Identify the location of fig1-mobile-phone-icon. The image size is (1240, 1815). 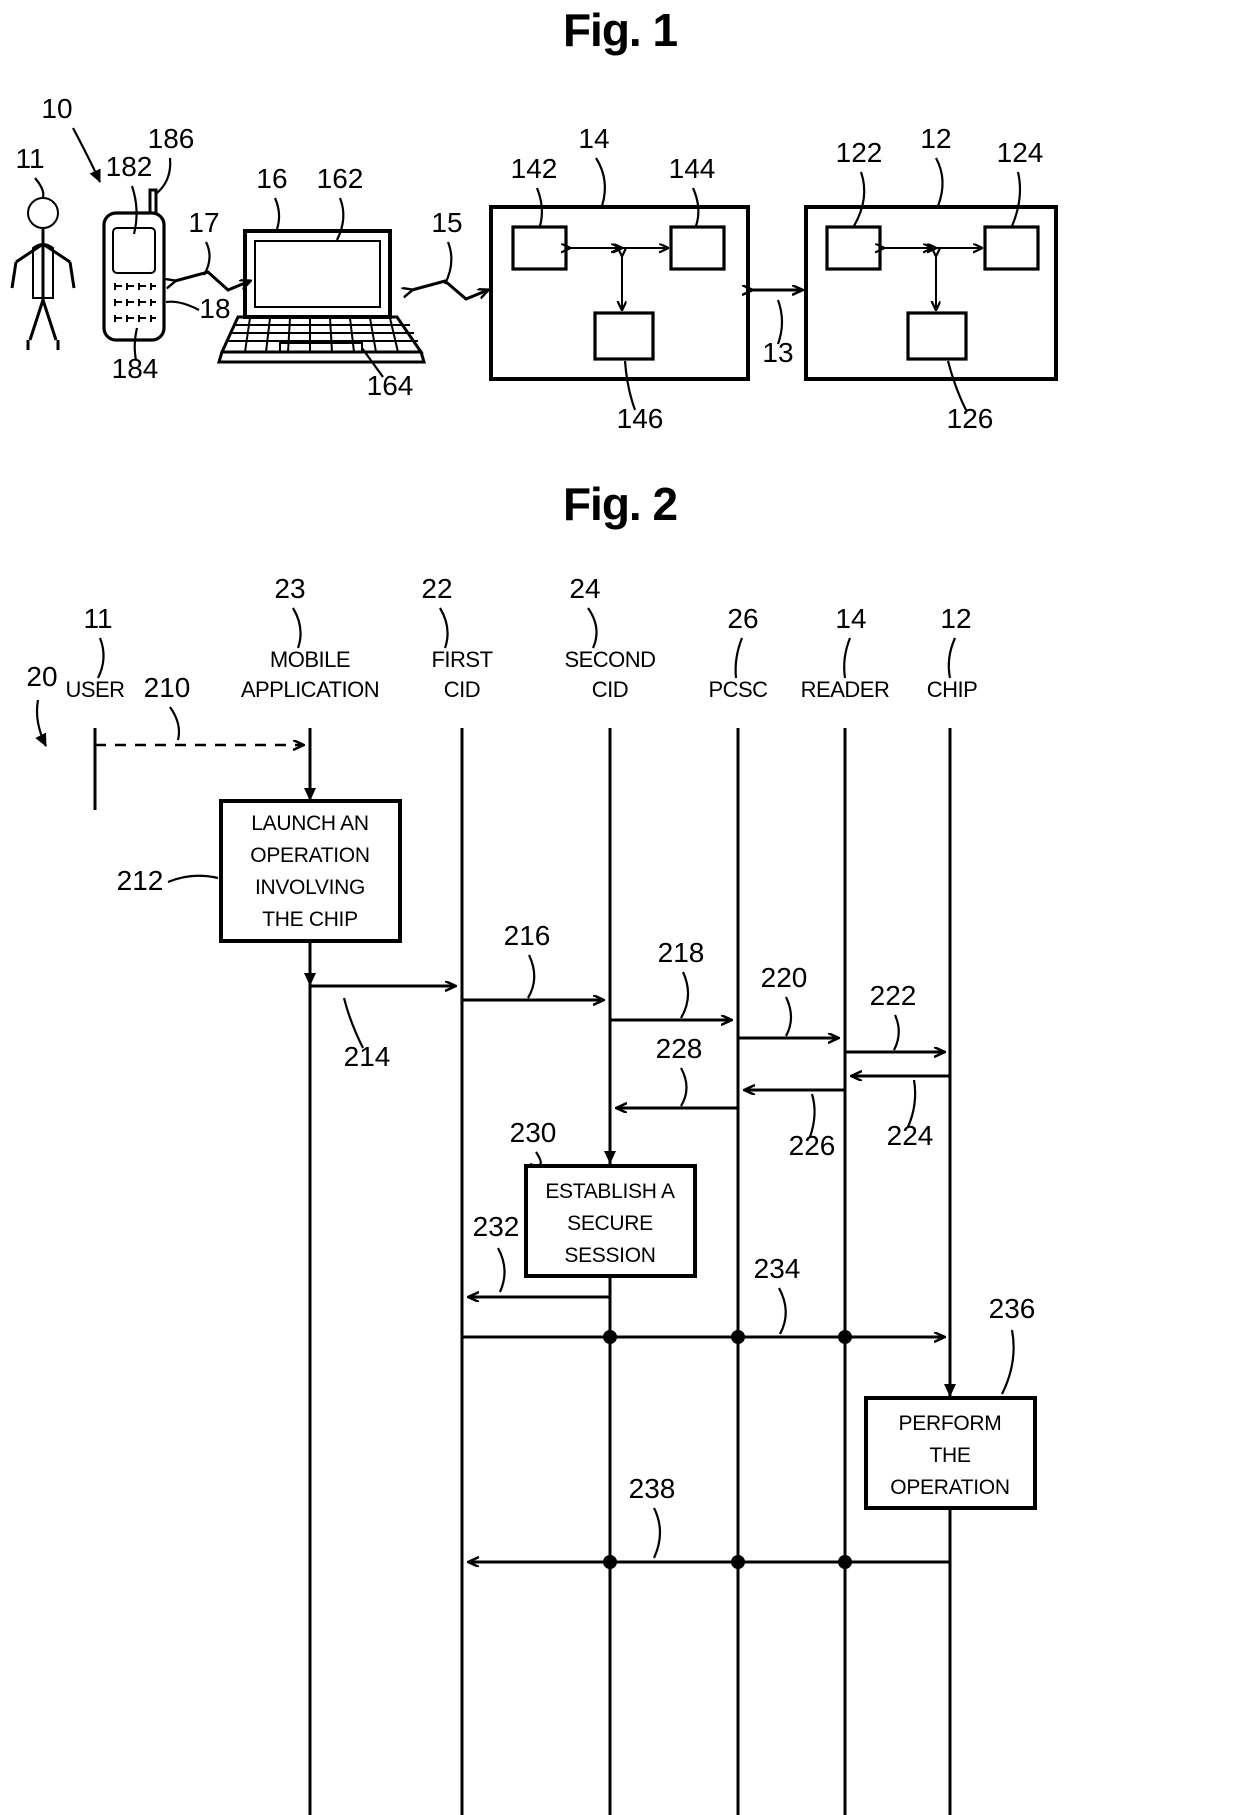
(134, 265).